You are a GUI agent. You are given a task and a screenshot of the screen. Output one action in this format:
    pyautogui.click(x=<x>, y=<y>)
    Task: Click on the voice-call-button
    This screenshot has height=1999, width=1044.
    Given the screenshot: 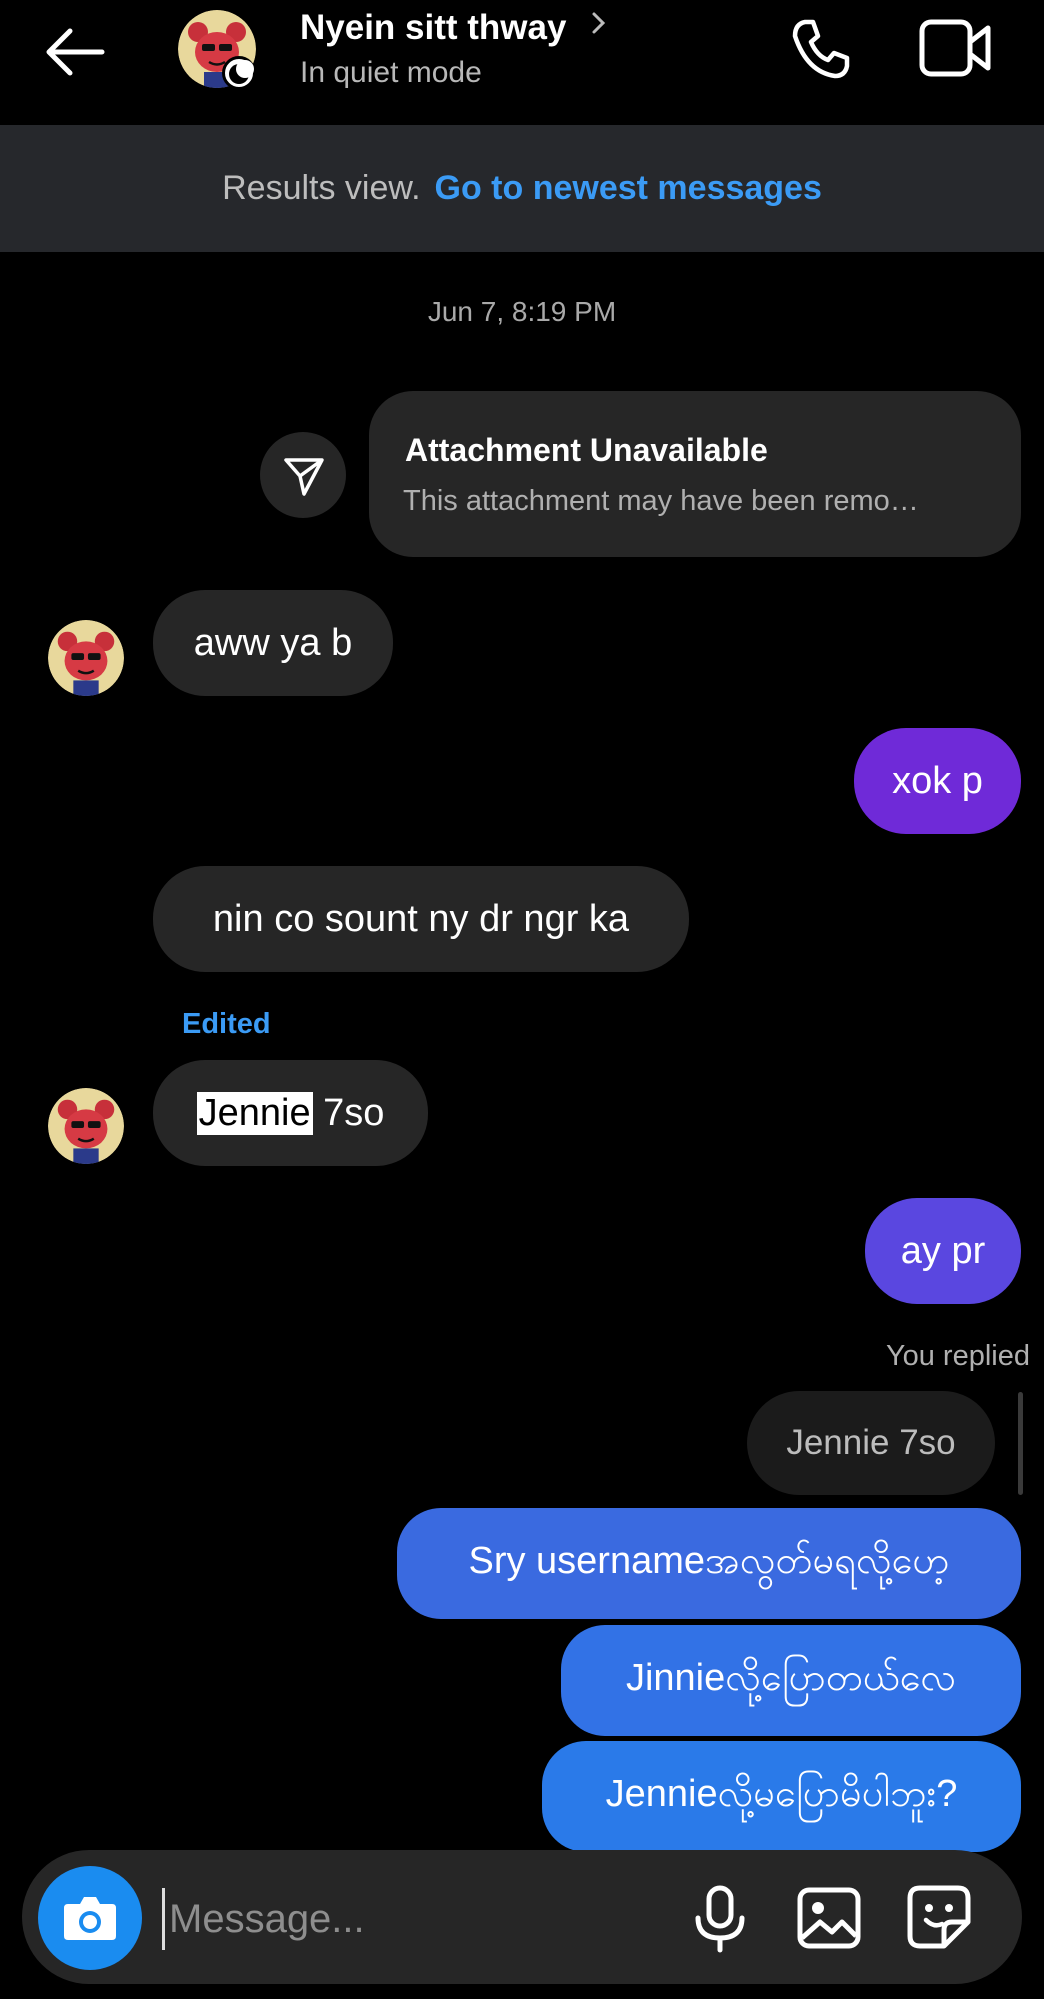 What is the action you would take?
    pyautogui.click(x=820, y=49)
    